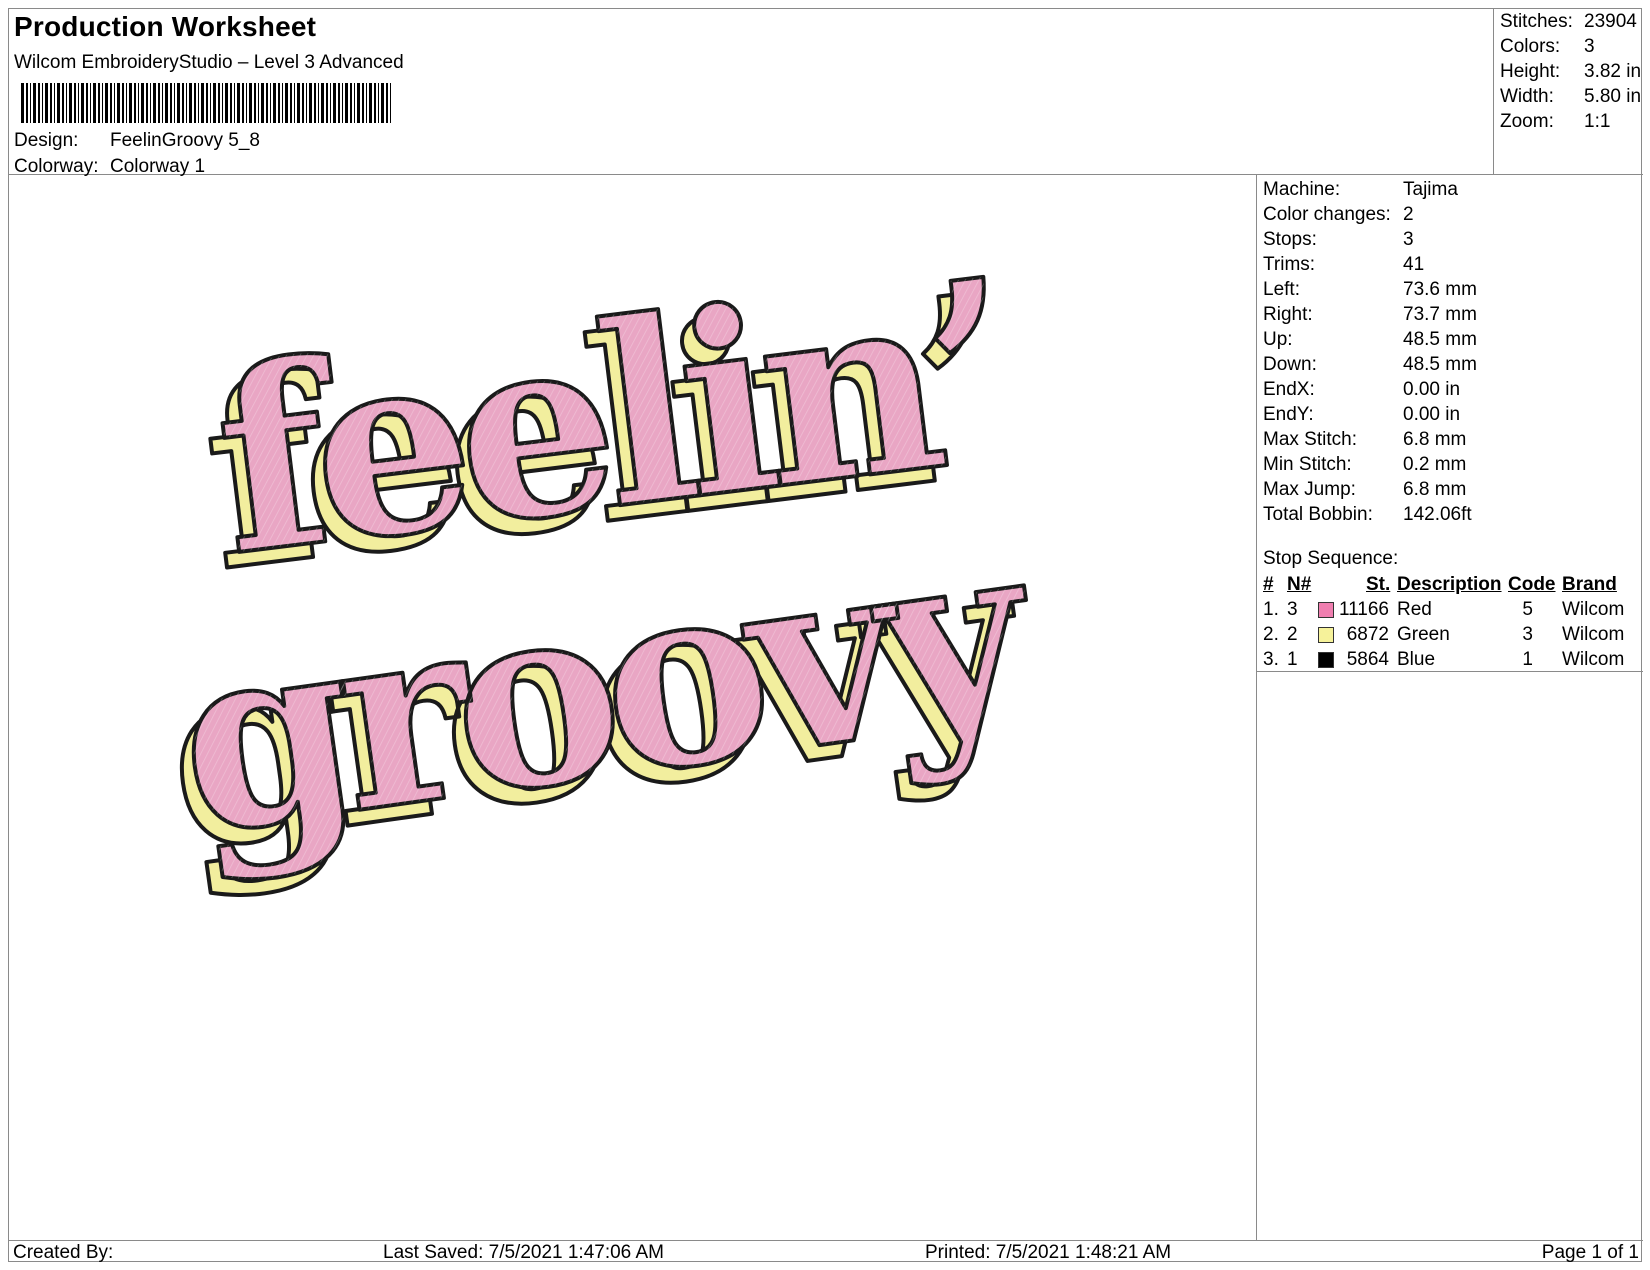  What do you see at coordinates (46, 140) in the screenshot?
I see `design-label: Design:` at bounding box center [46, 140].